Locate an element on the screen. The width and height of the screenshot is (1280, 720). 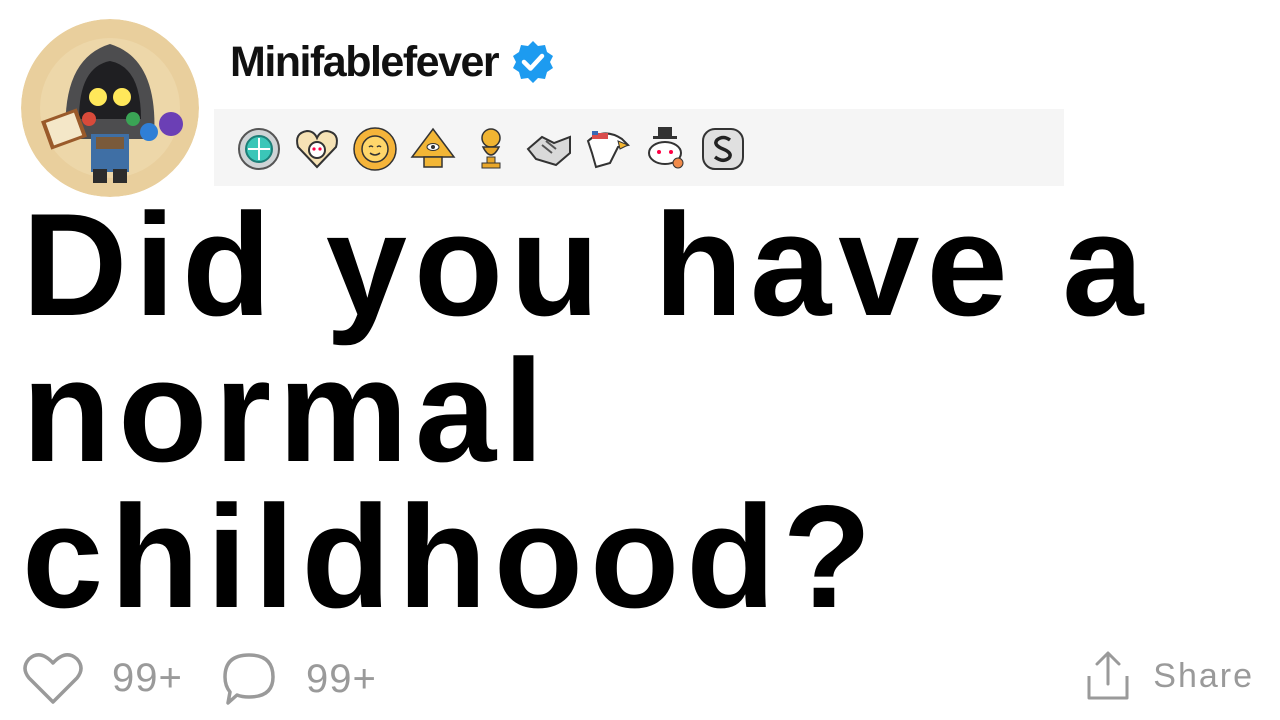
sun-face-icon is located at coordinates (375, 148).